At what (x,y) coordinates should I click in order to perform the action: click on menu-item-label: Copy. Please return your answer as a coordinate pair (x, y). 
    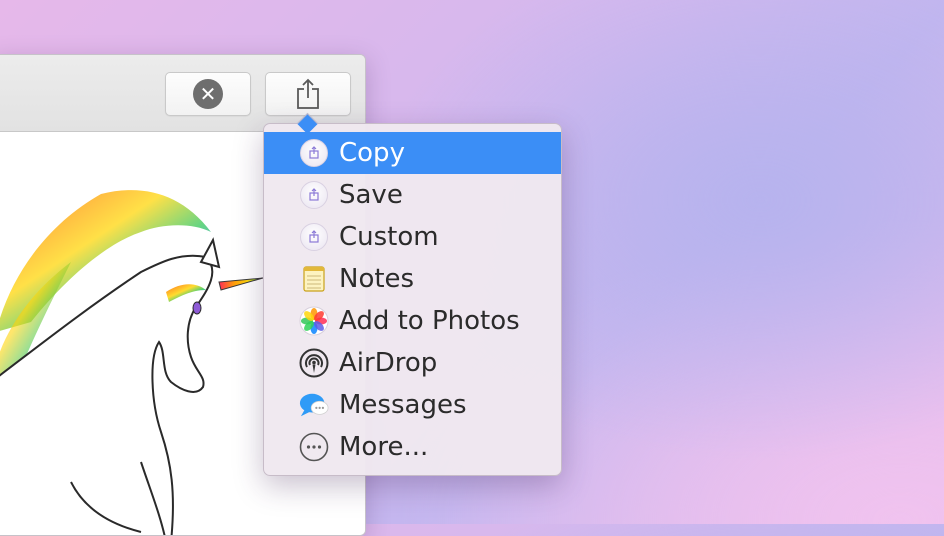
    Looking at the image, I should click on (372, 153).